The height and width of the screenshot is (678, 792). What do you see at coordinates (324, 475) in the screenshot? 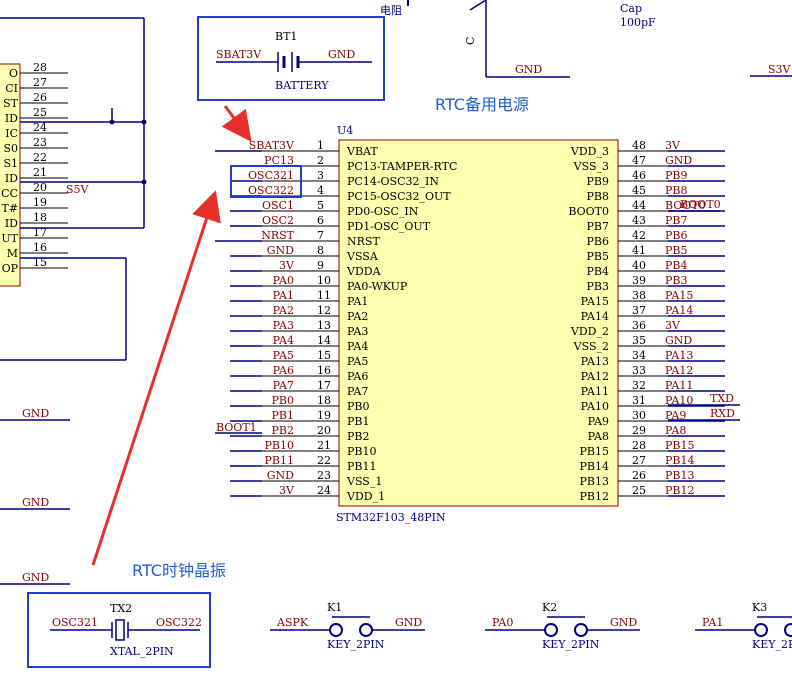
I see `u4-pin-number: 23` at bounding box center [324, 475].